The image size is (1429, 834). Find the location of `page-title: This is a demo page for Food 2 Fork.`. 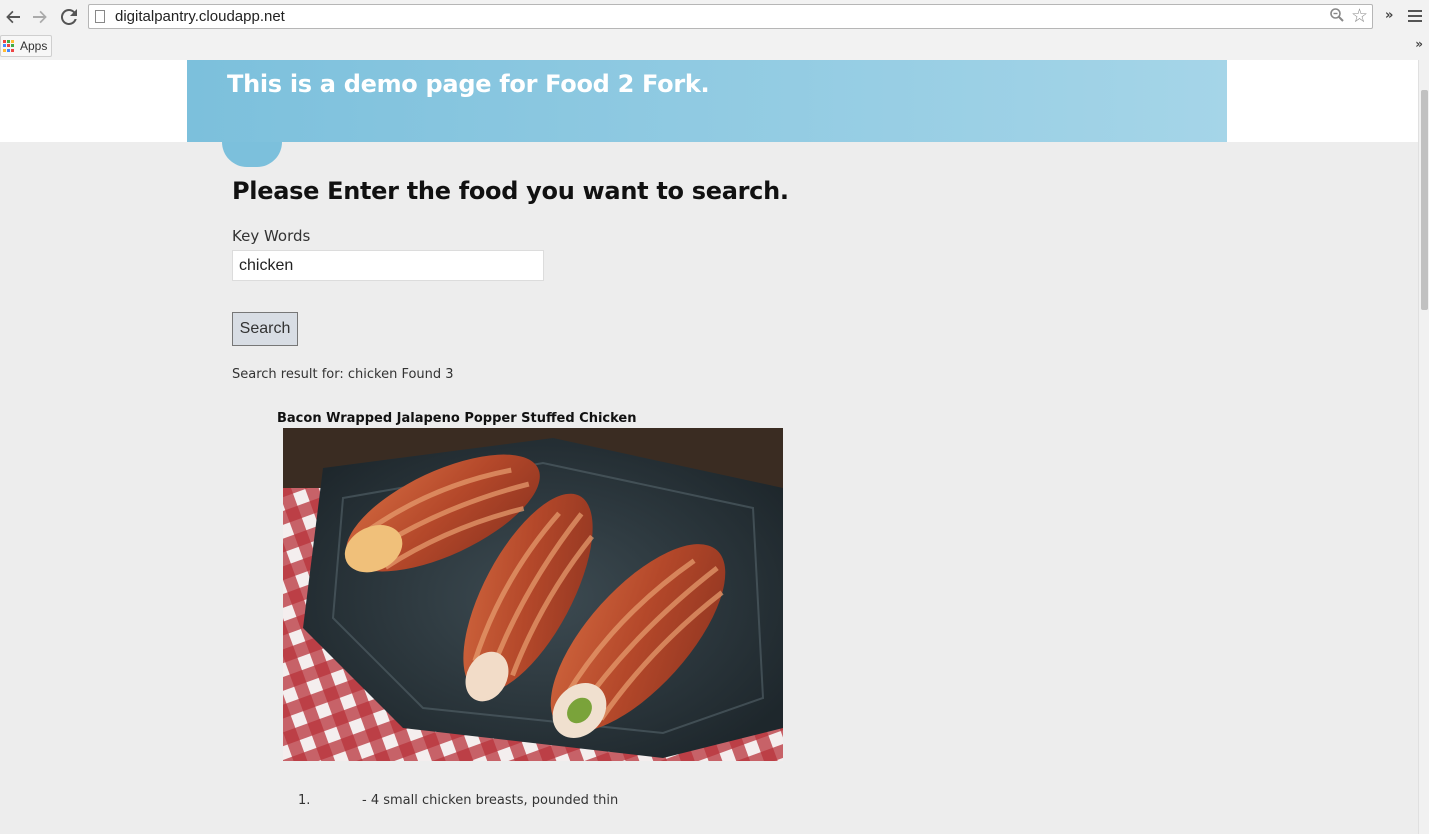

page-title: This is a demo page for Food 2 Fork. is located at coordinates (468, 84).